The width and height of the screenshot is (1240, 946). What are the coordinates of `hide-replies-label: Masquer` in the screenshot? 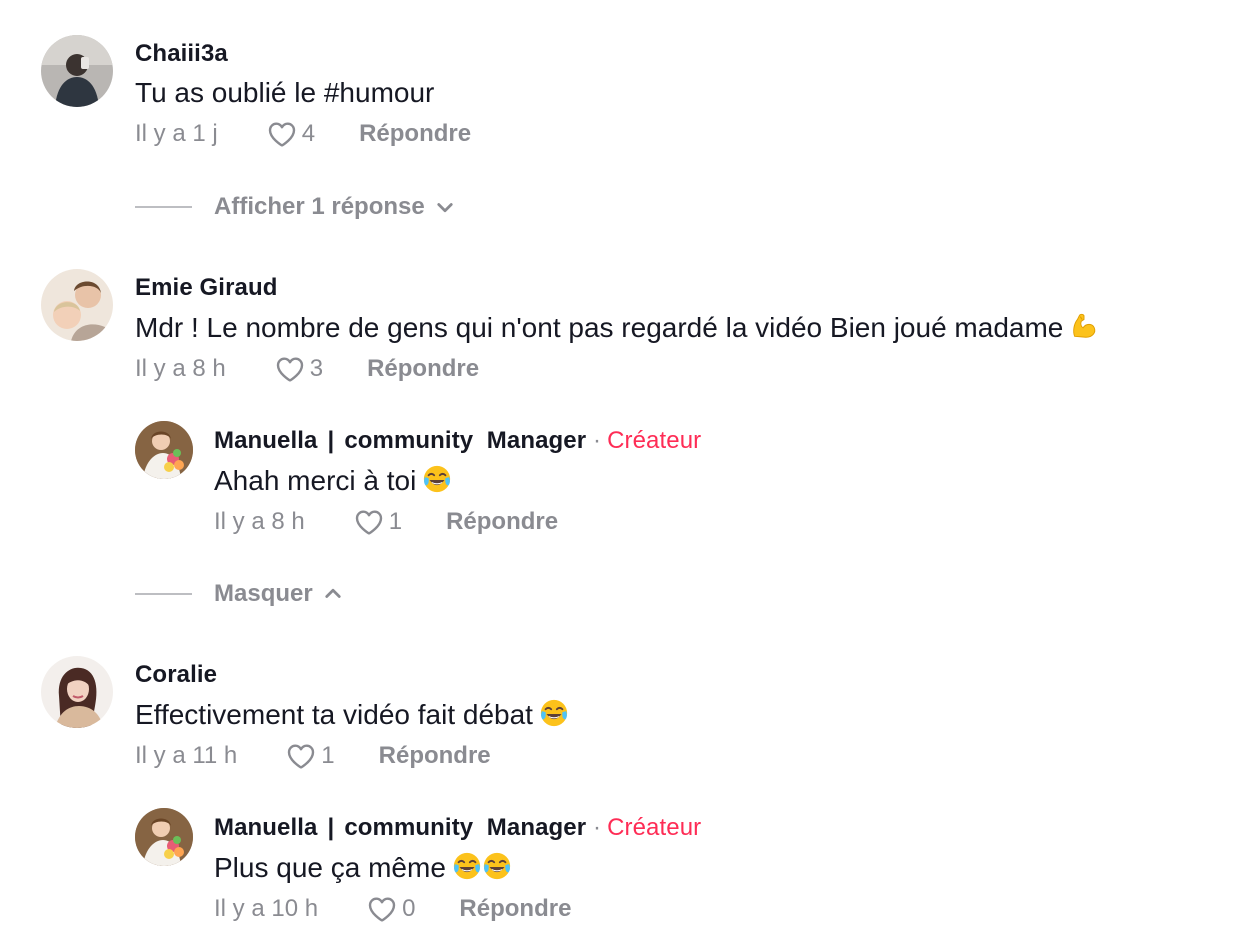 It's located at (263, 593).